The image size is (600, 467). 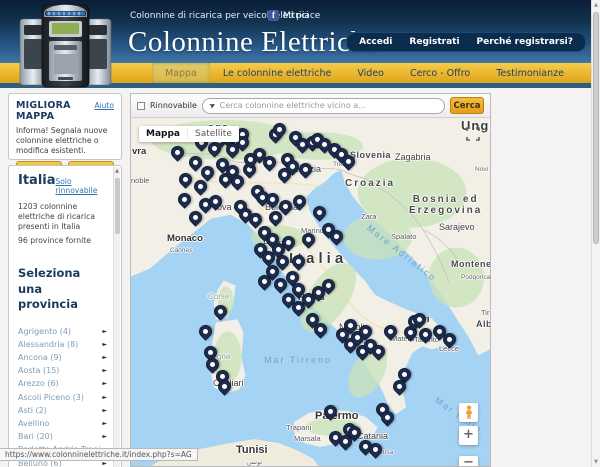 What do you see at coordinates (525, 42) in the screenshot?
I see `auth-button-perch-registrarsi: Perché registrarsi?` at bounding box center [525, 42].